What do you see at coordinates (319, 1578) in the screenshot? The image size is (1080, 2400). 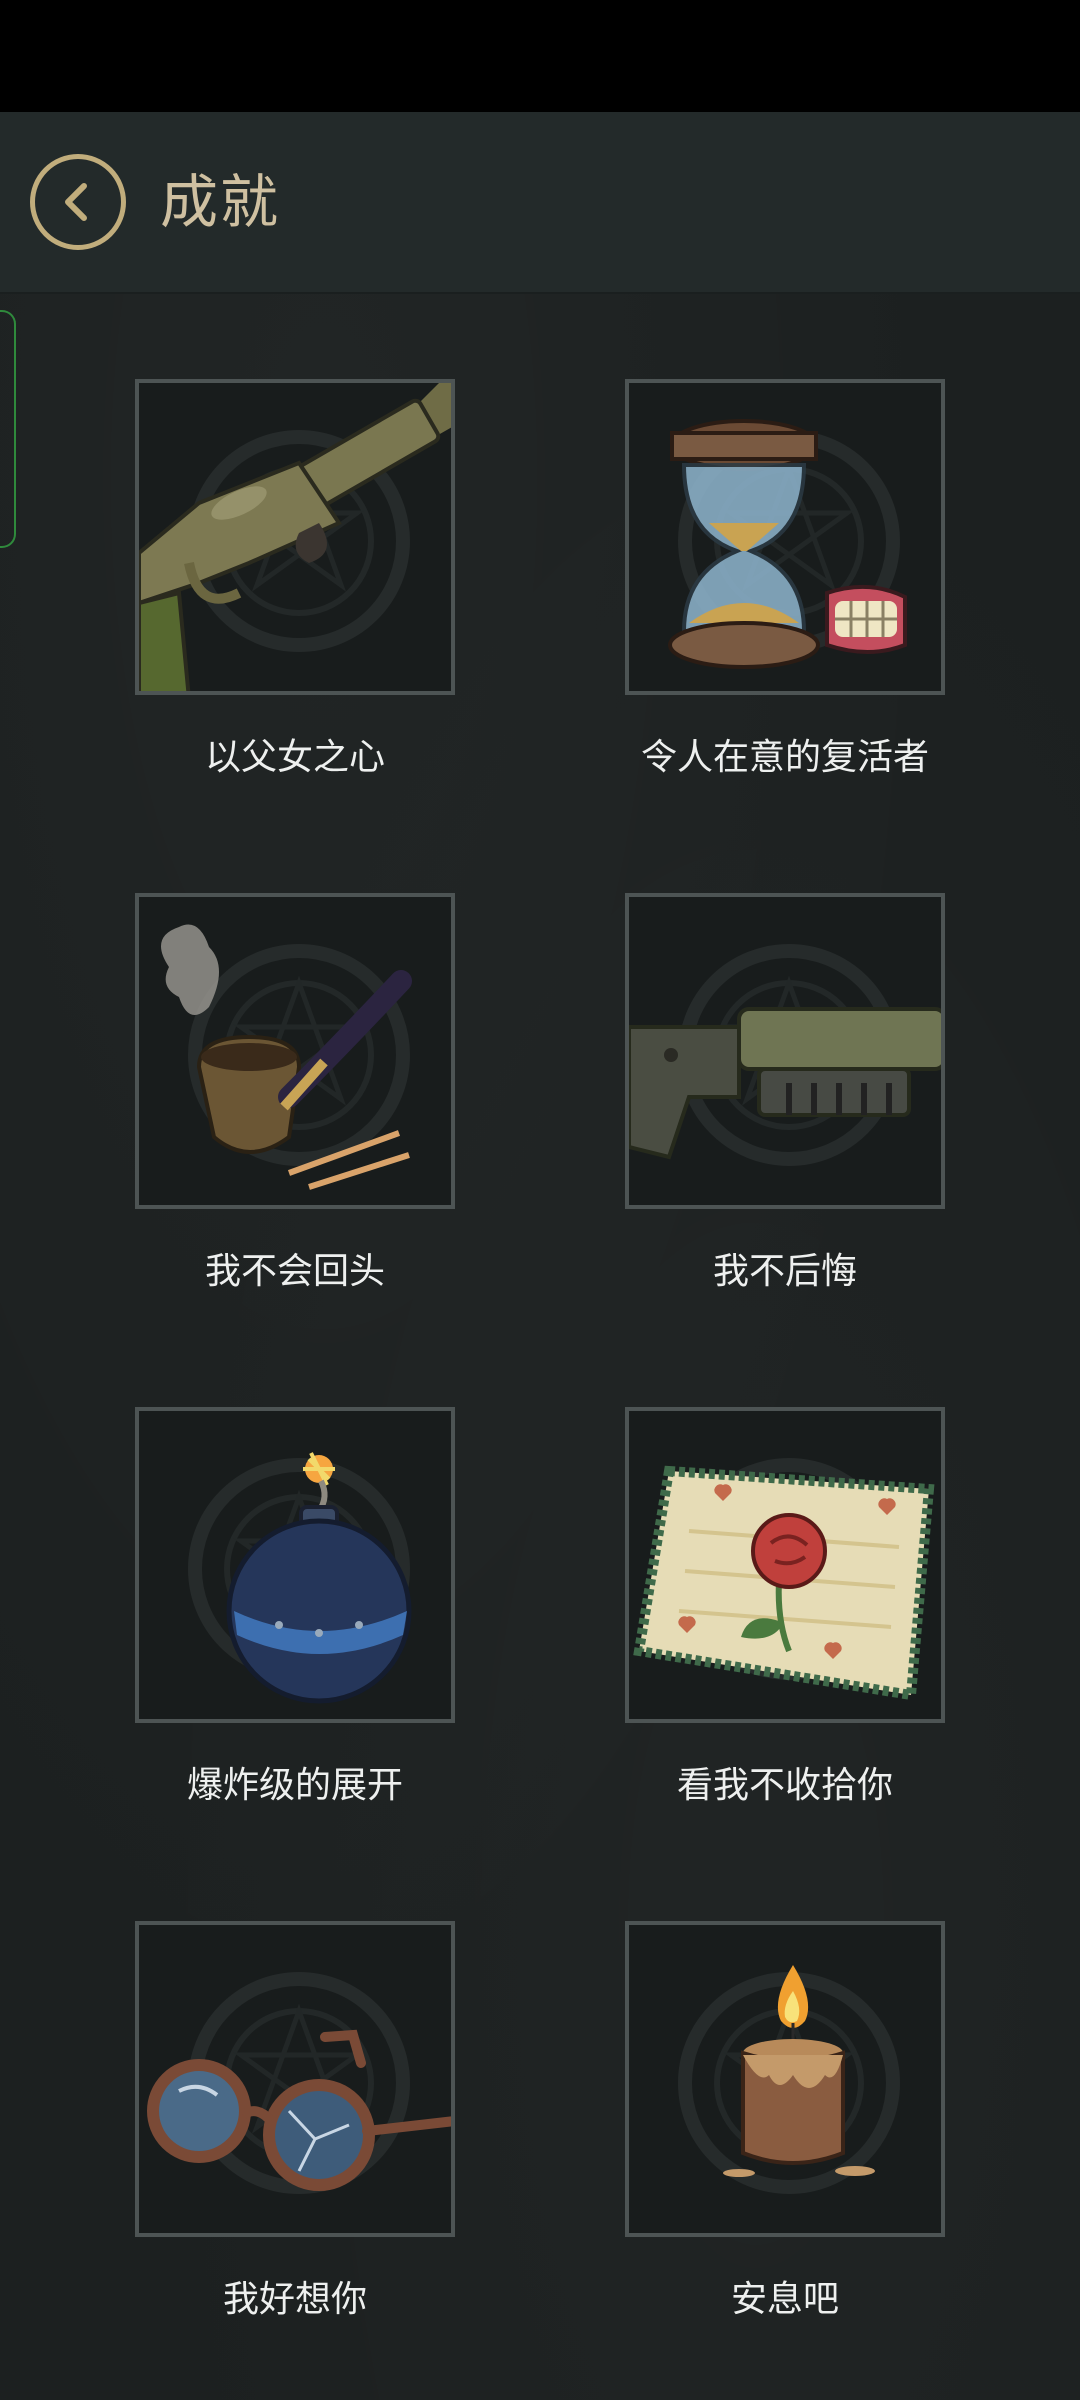 I see `bomb-icon` at bounding box center [319, 1578].